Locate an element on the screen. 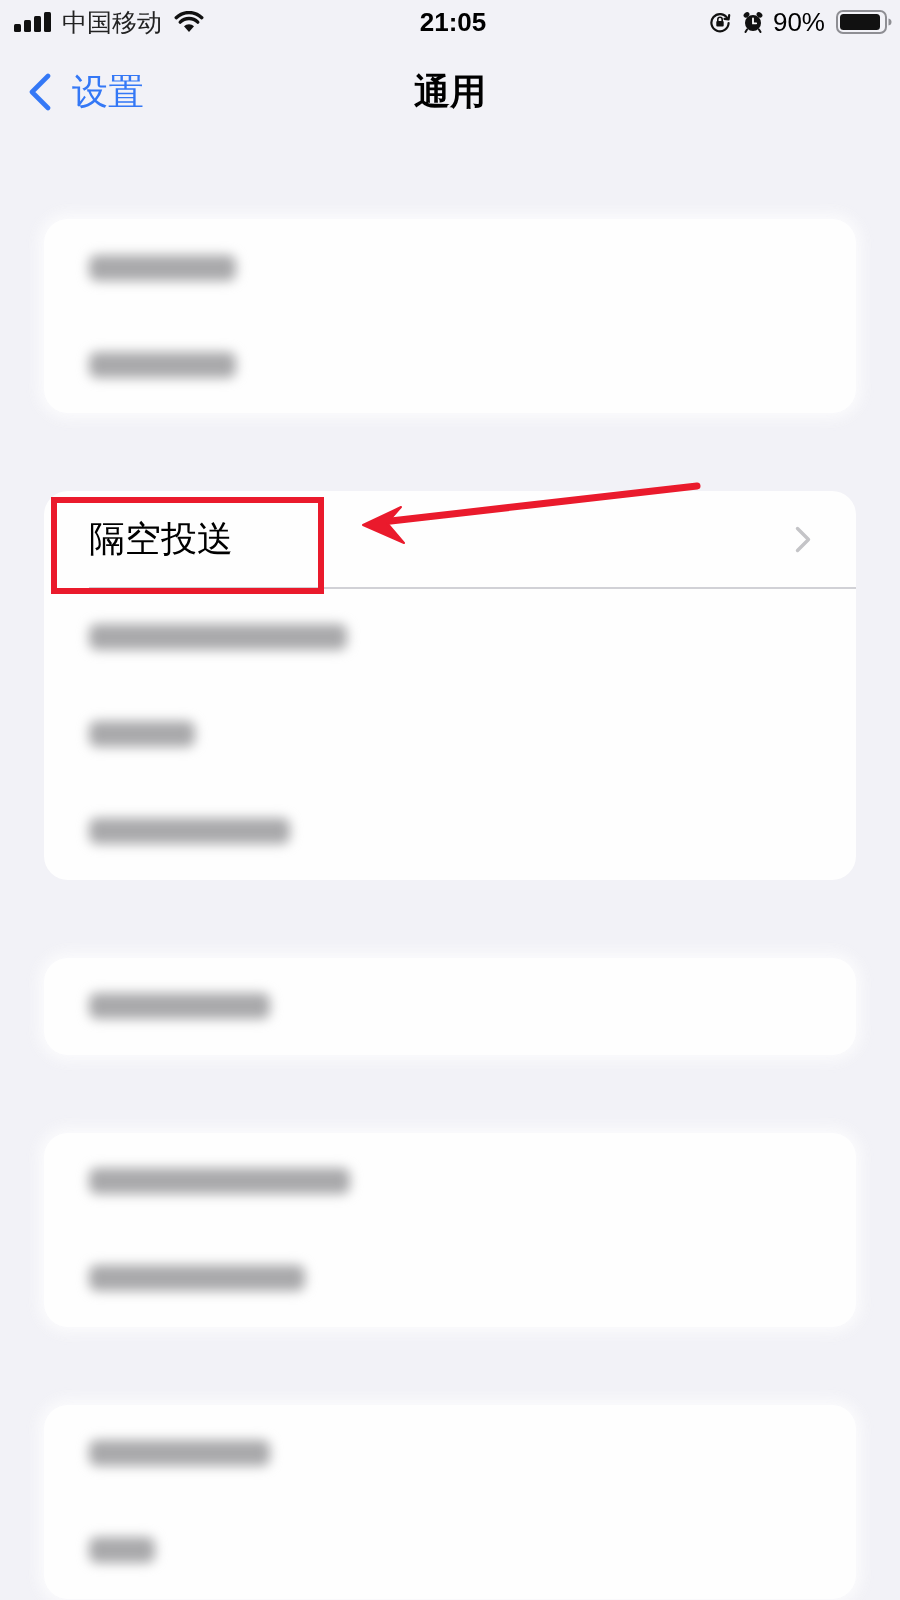 The image size is (900, 1600). settings-row: 隔空投送 is located at coordinates (450, 539).